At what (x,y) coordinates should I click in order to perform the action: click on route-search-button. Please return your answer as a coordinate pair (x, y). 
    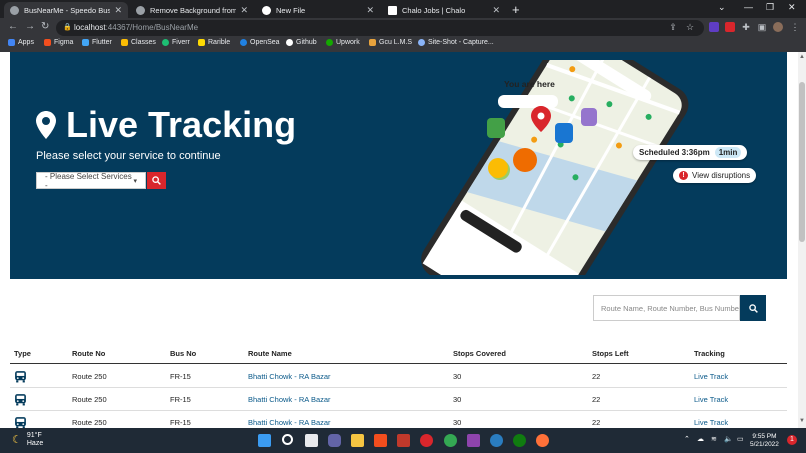
    Looking at the image, I should click on (753, 308).